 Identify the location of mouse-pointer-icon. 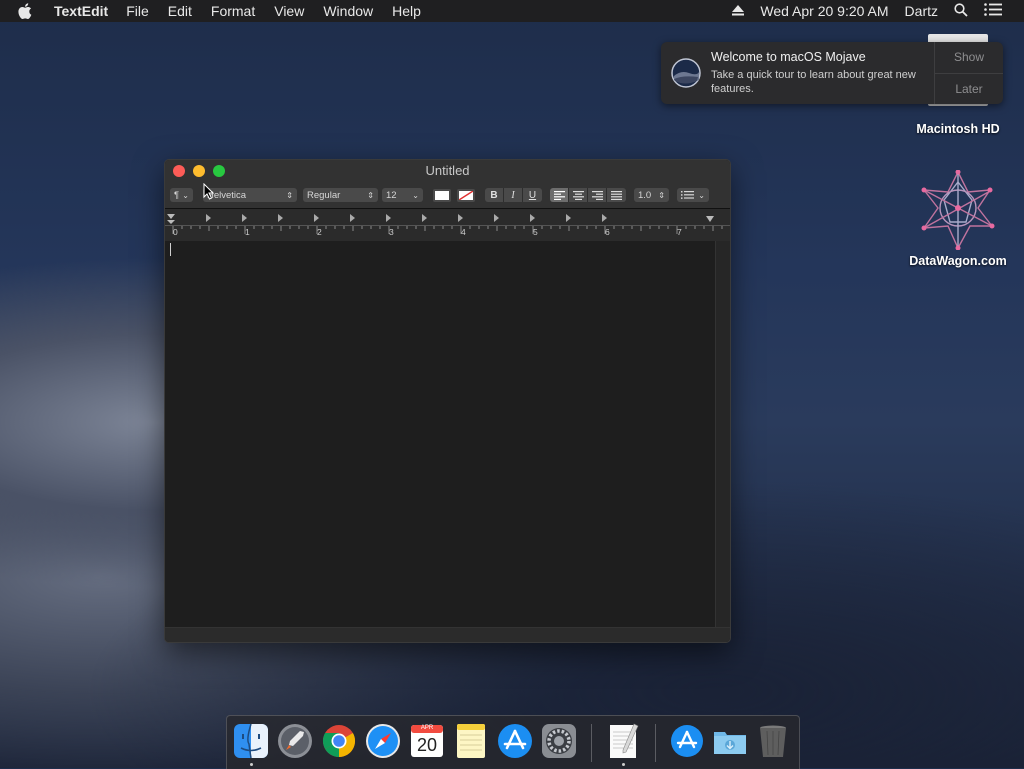
(208, 191).